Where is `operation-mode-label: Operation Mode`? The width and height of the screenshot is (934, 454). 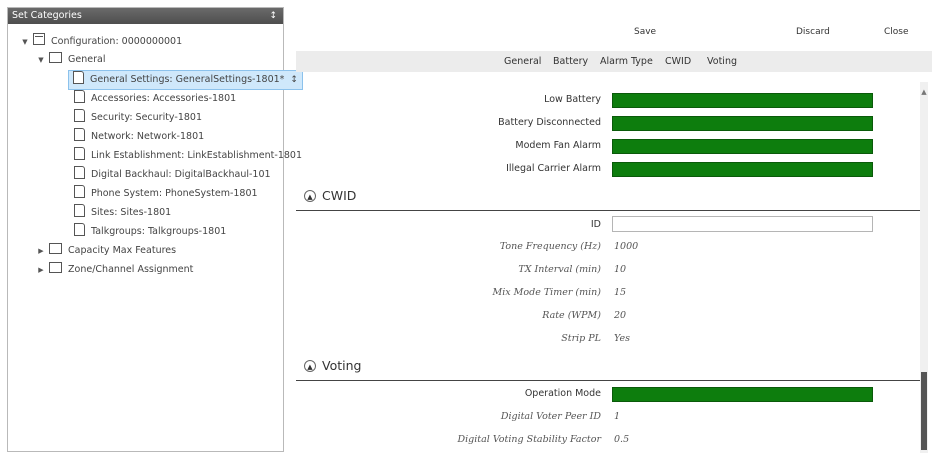 operation-mode-label: Operation Mode is located at coordinates (562, 393).